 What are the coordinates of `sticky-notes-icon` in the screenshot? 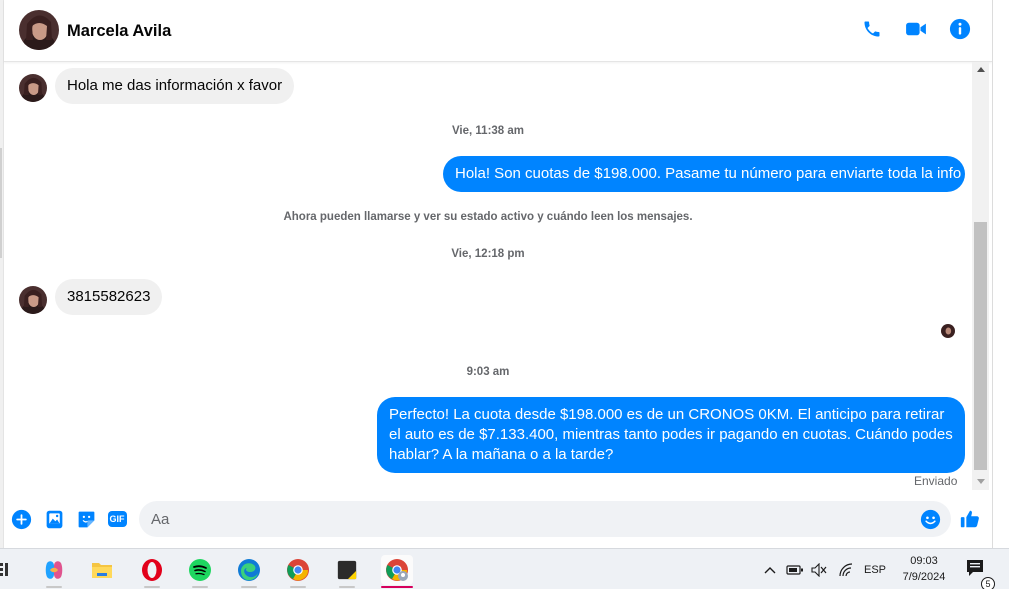 It's located at (347, 570).